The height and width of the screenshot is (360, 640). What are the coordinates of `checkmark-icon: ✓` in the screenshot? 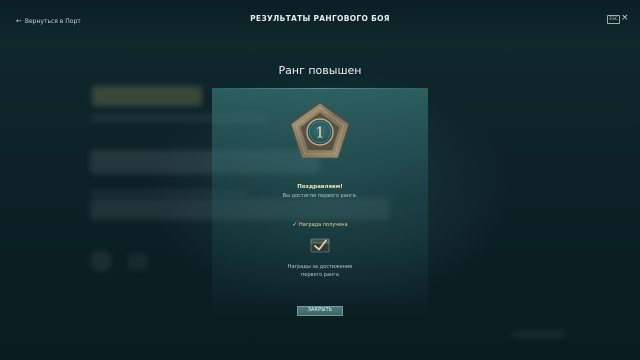 It's located at (295, 224).